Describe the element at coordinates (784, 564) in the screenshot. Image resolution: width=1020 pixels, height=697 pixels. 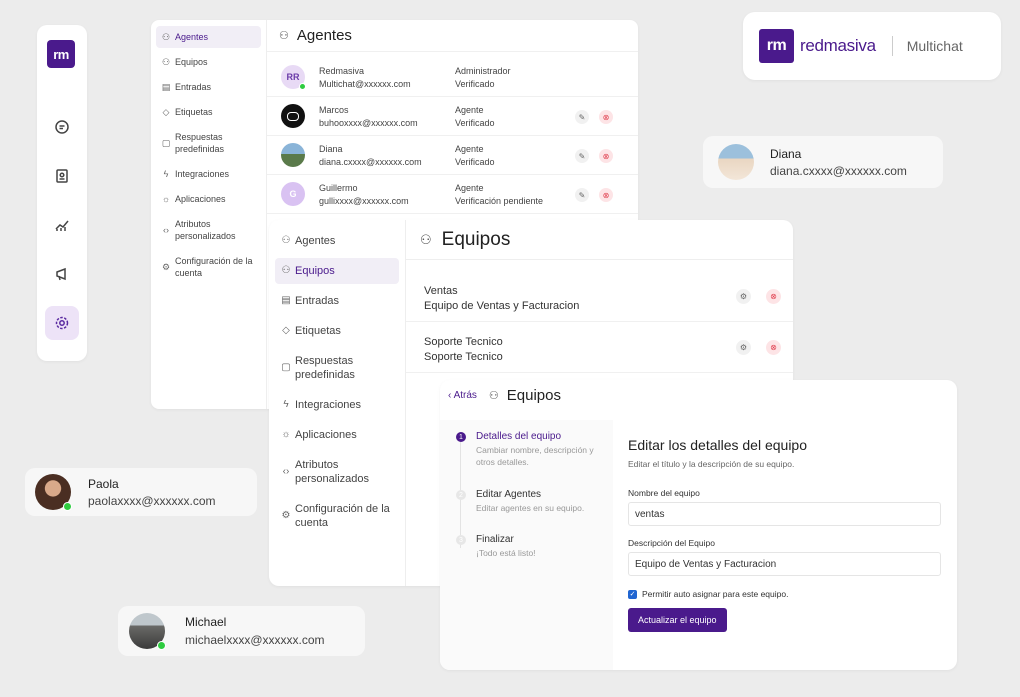
I see `team-description-input: Equipo de Ventas y Facturacion` at that location.